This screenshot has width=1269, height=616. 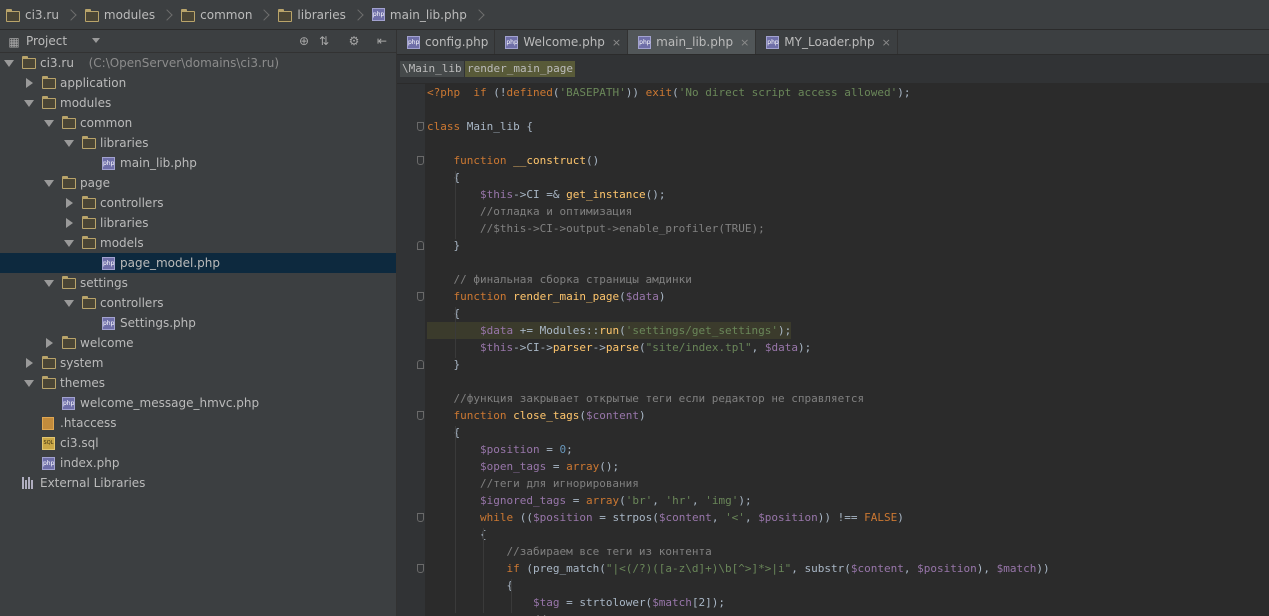 What do you see at coordinates (827, 42) in the screenshot?
I see `editor-tab: php MY_Loader.php ×` at bounding box center [827, 42].